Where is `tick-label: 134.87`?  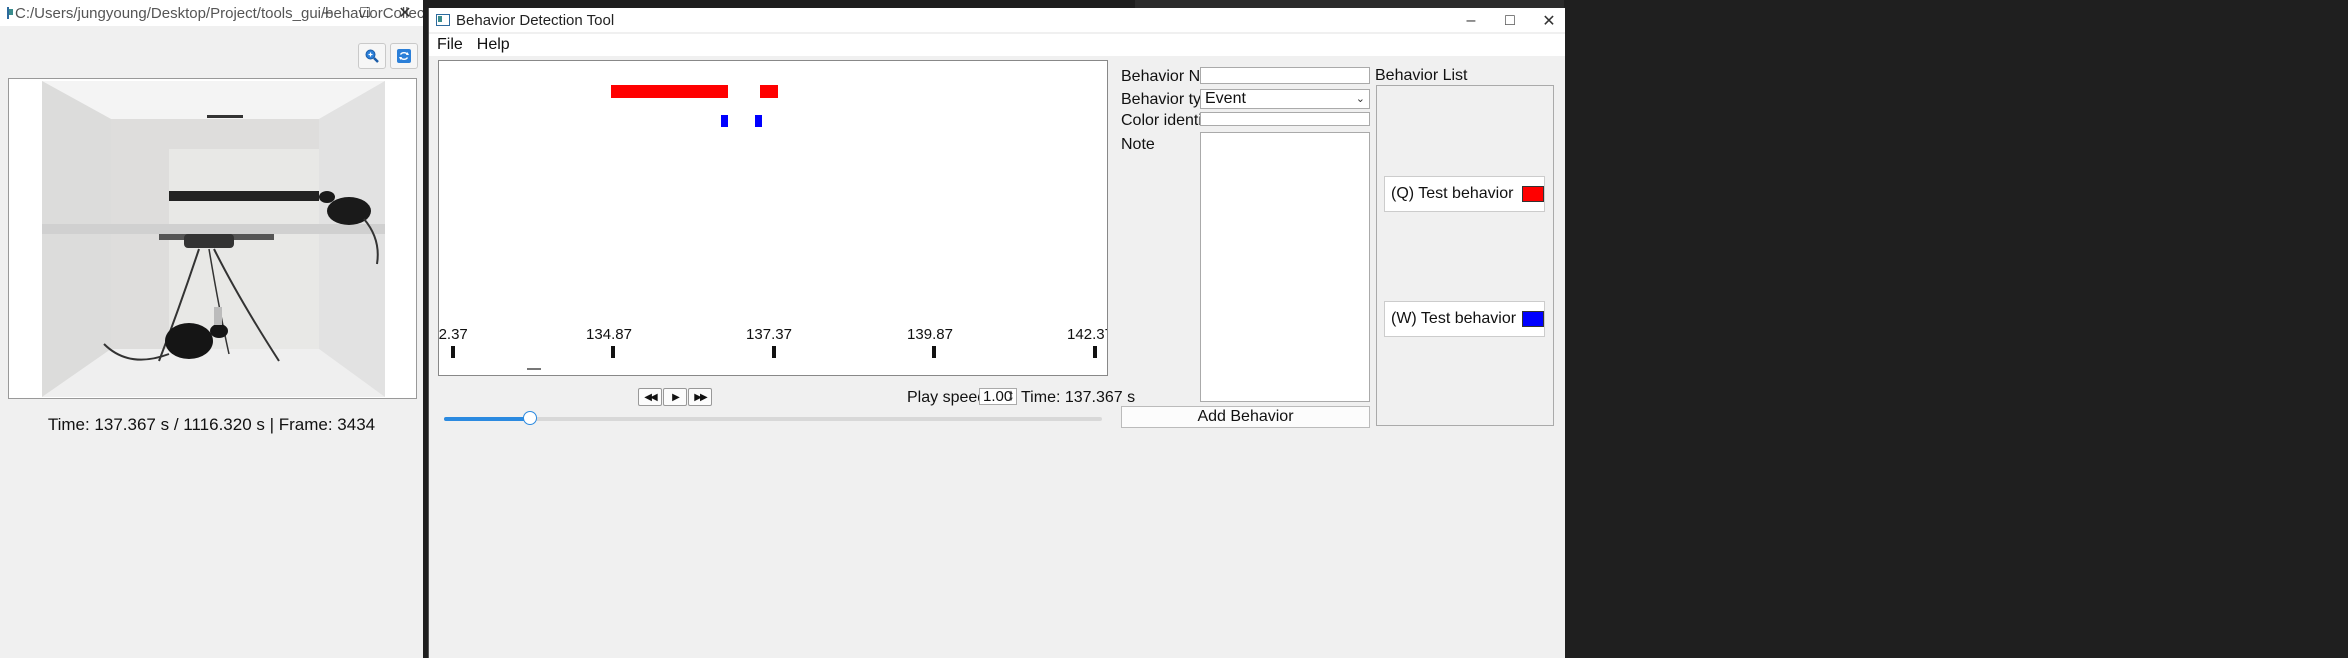 tick-label: 134.87 is located at coordinates (609, 334).